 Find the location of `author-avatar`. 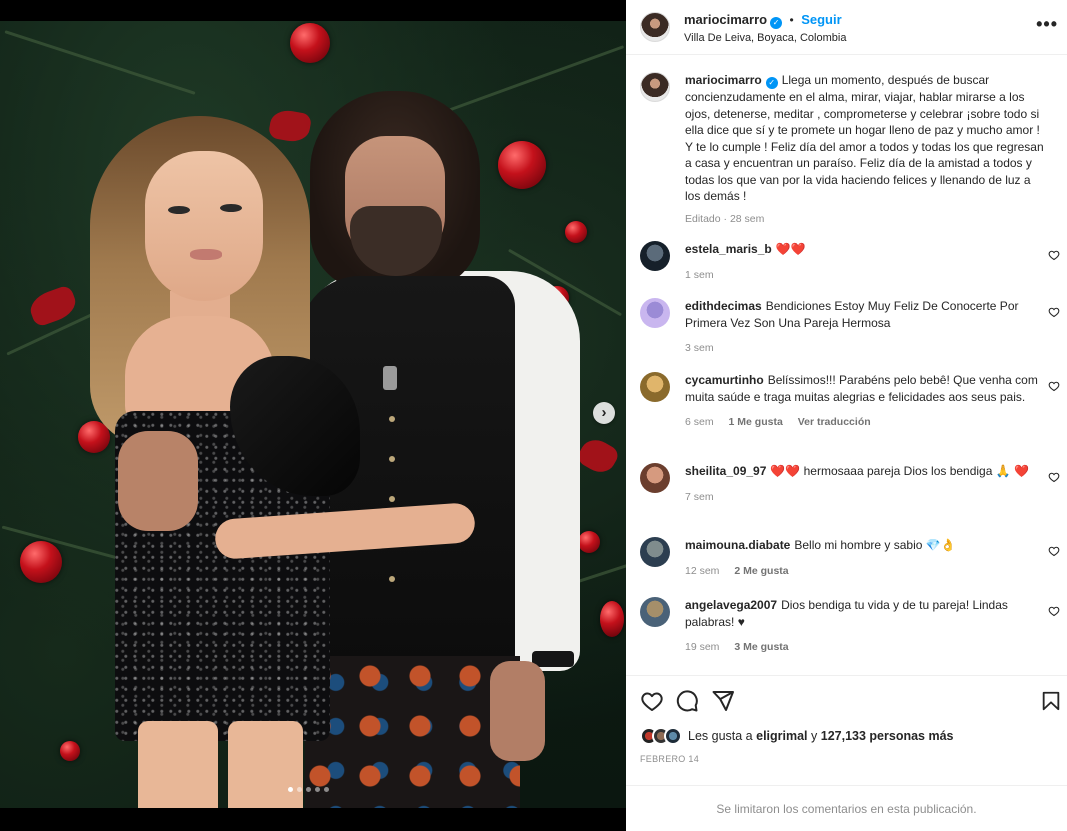

author-avatar is located at coordinates (655, 27).